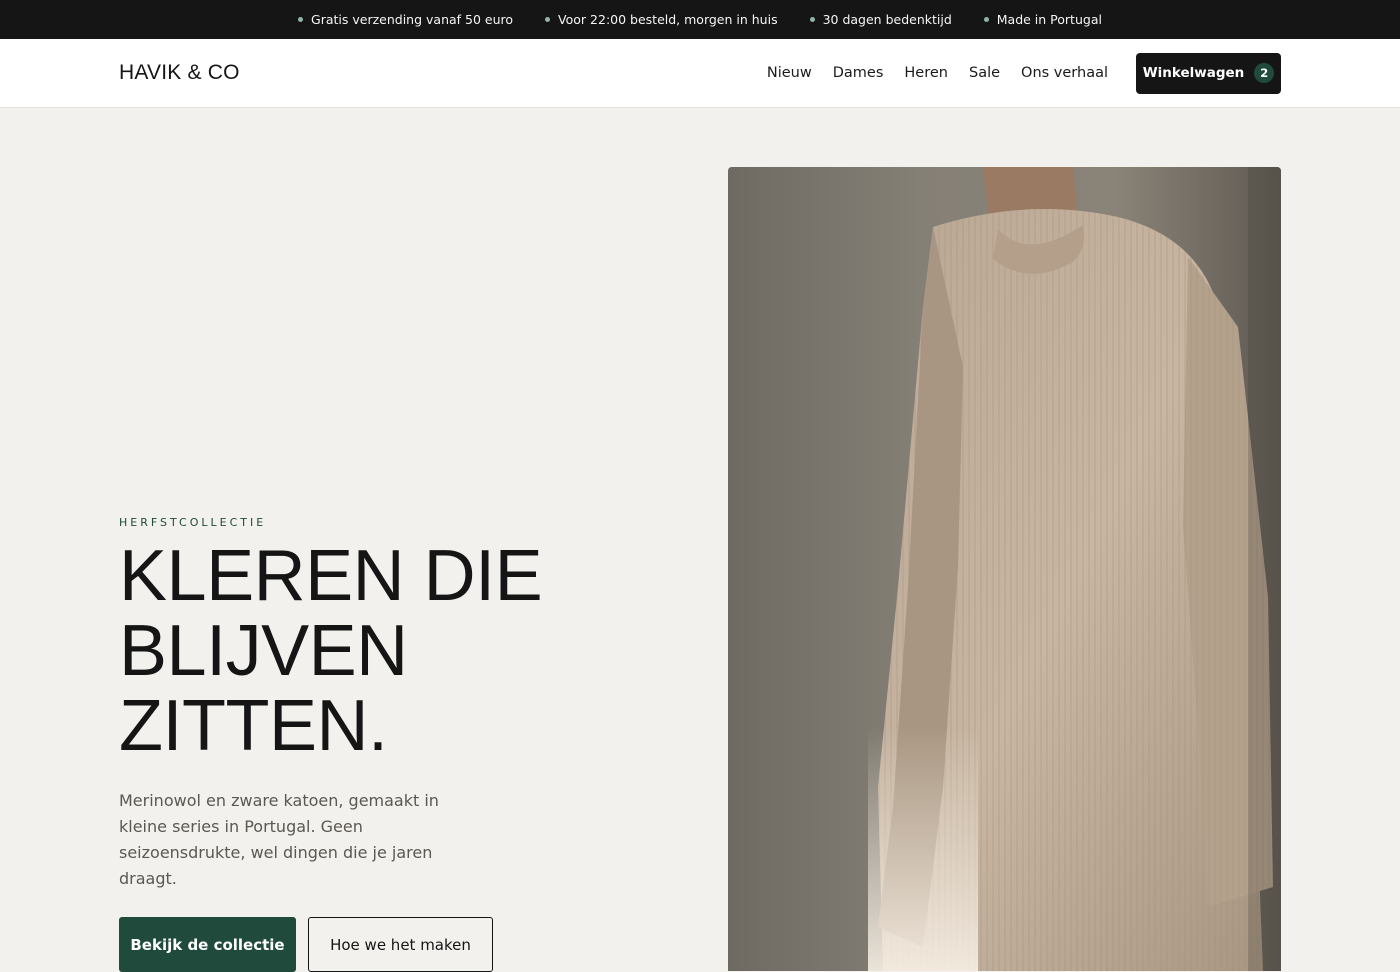 This screenshot has width=1400, height=972. I want to click on nav-link-sale: Sale, so click(984, 73).